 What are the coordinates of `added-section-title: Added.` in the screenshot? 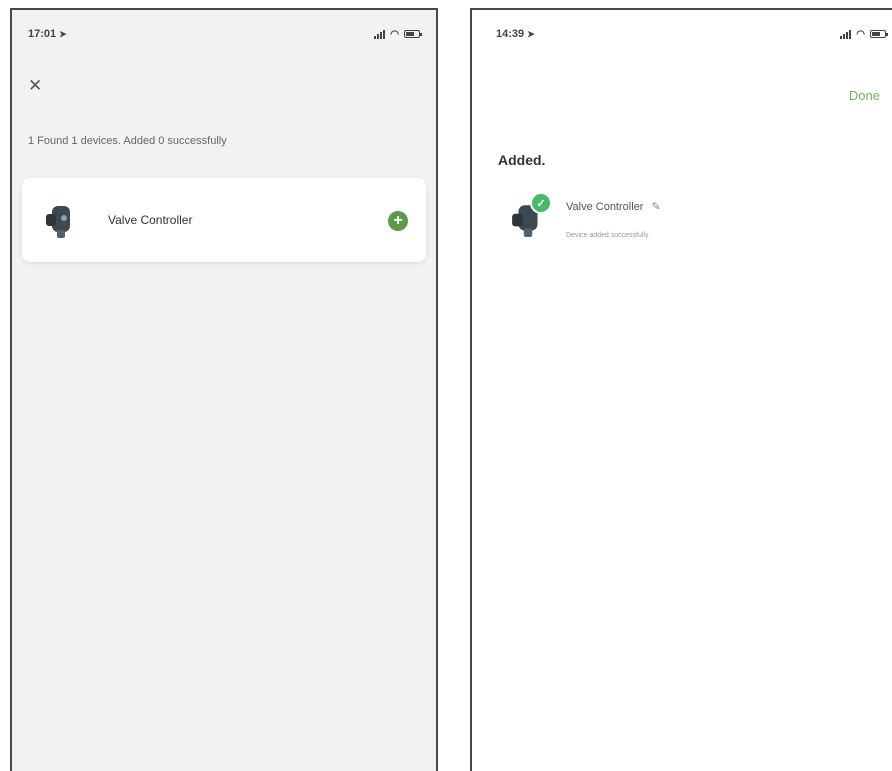 It's located at (522, 160).